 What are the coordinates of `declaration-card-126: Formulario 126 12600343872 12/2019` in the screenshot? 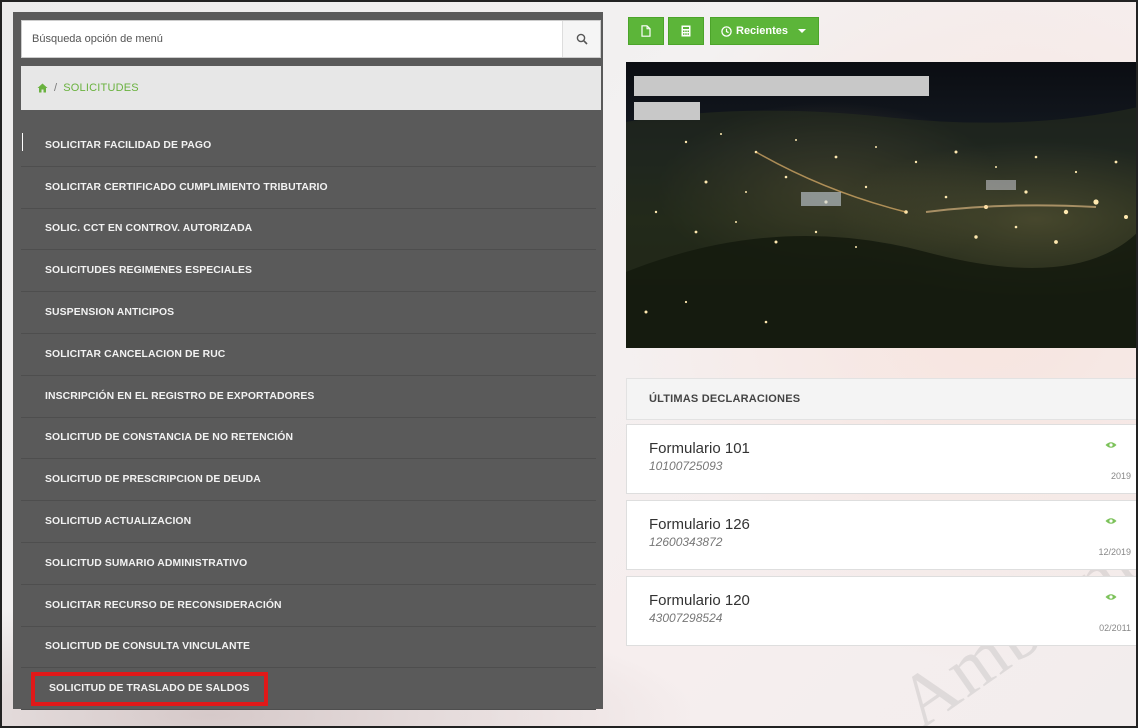 It's located at (882, 535).